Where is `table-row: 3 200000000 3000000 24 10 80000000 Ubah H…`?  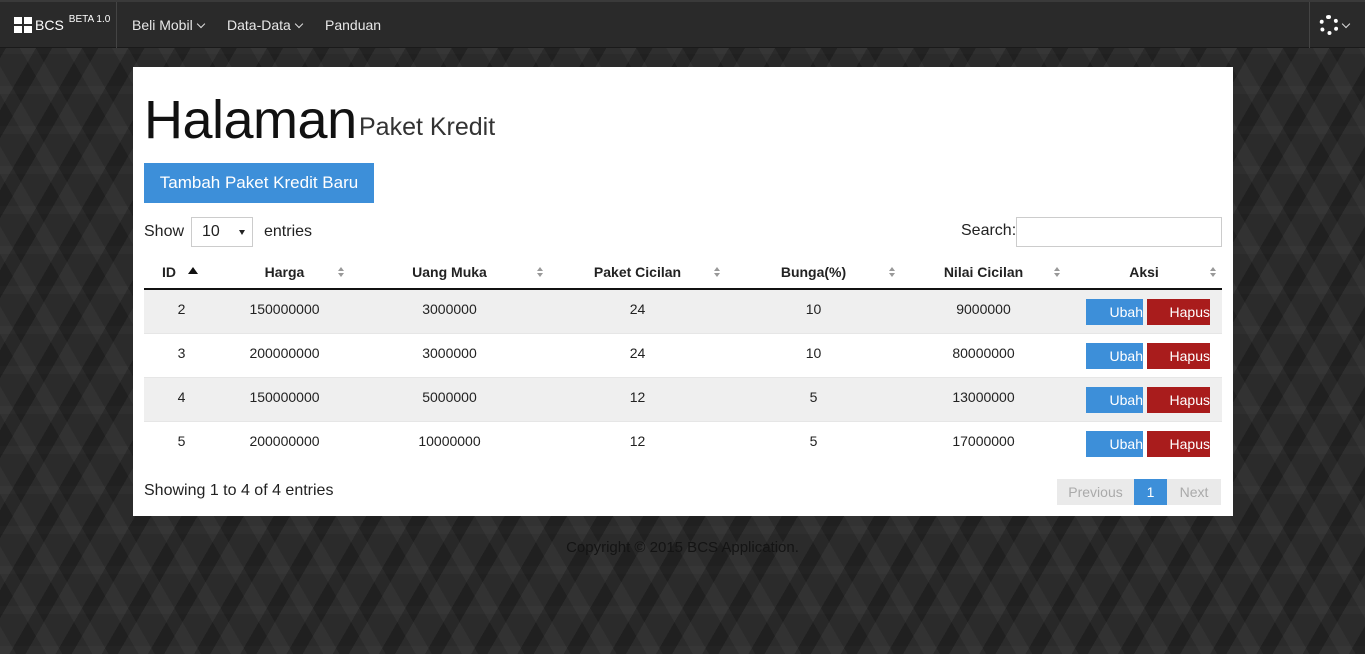 table-row: 3 200000000 3000000 24 10 80000000 Ubah H… is located at coordinates (683, 355).